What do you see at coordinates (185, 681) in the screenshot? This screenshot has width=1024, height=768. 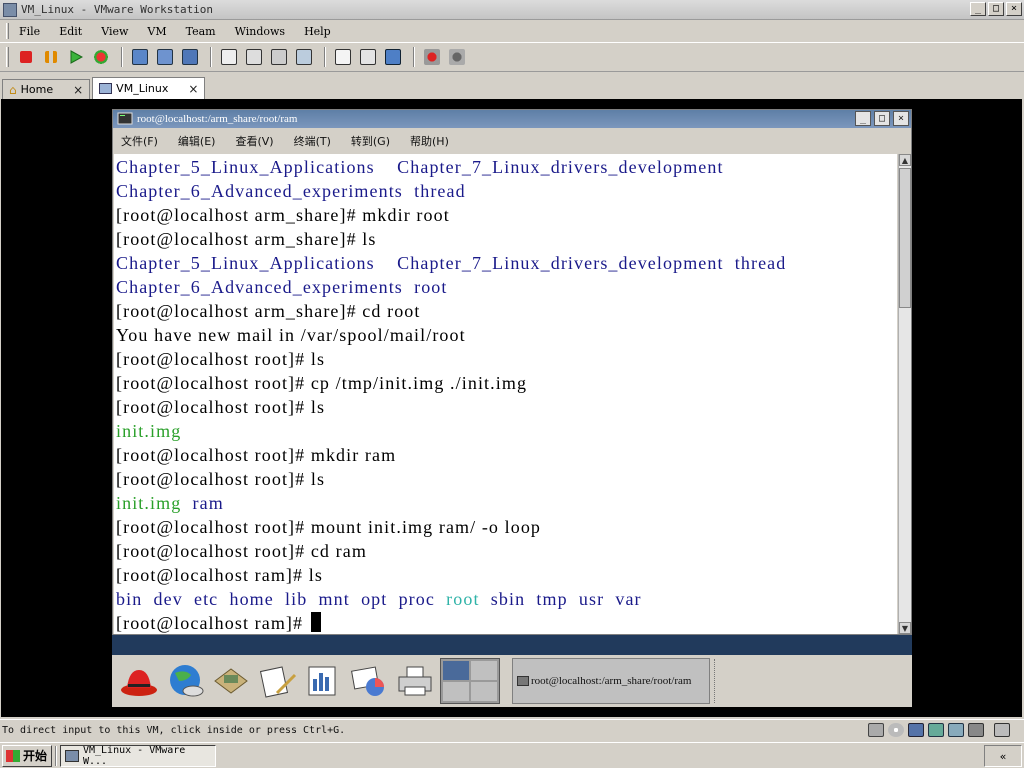 I see `web-browser-launcher` at bounding box center [185, 681].